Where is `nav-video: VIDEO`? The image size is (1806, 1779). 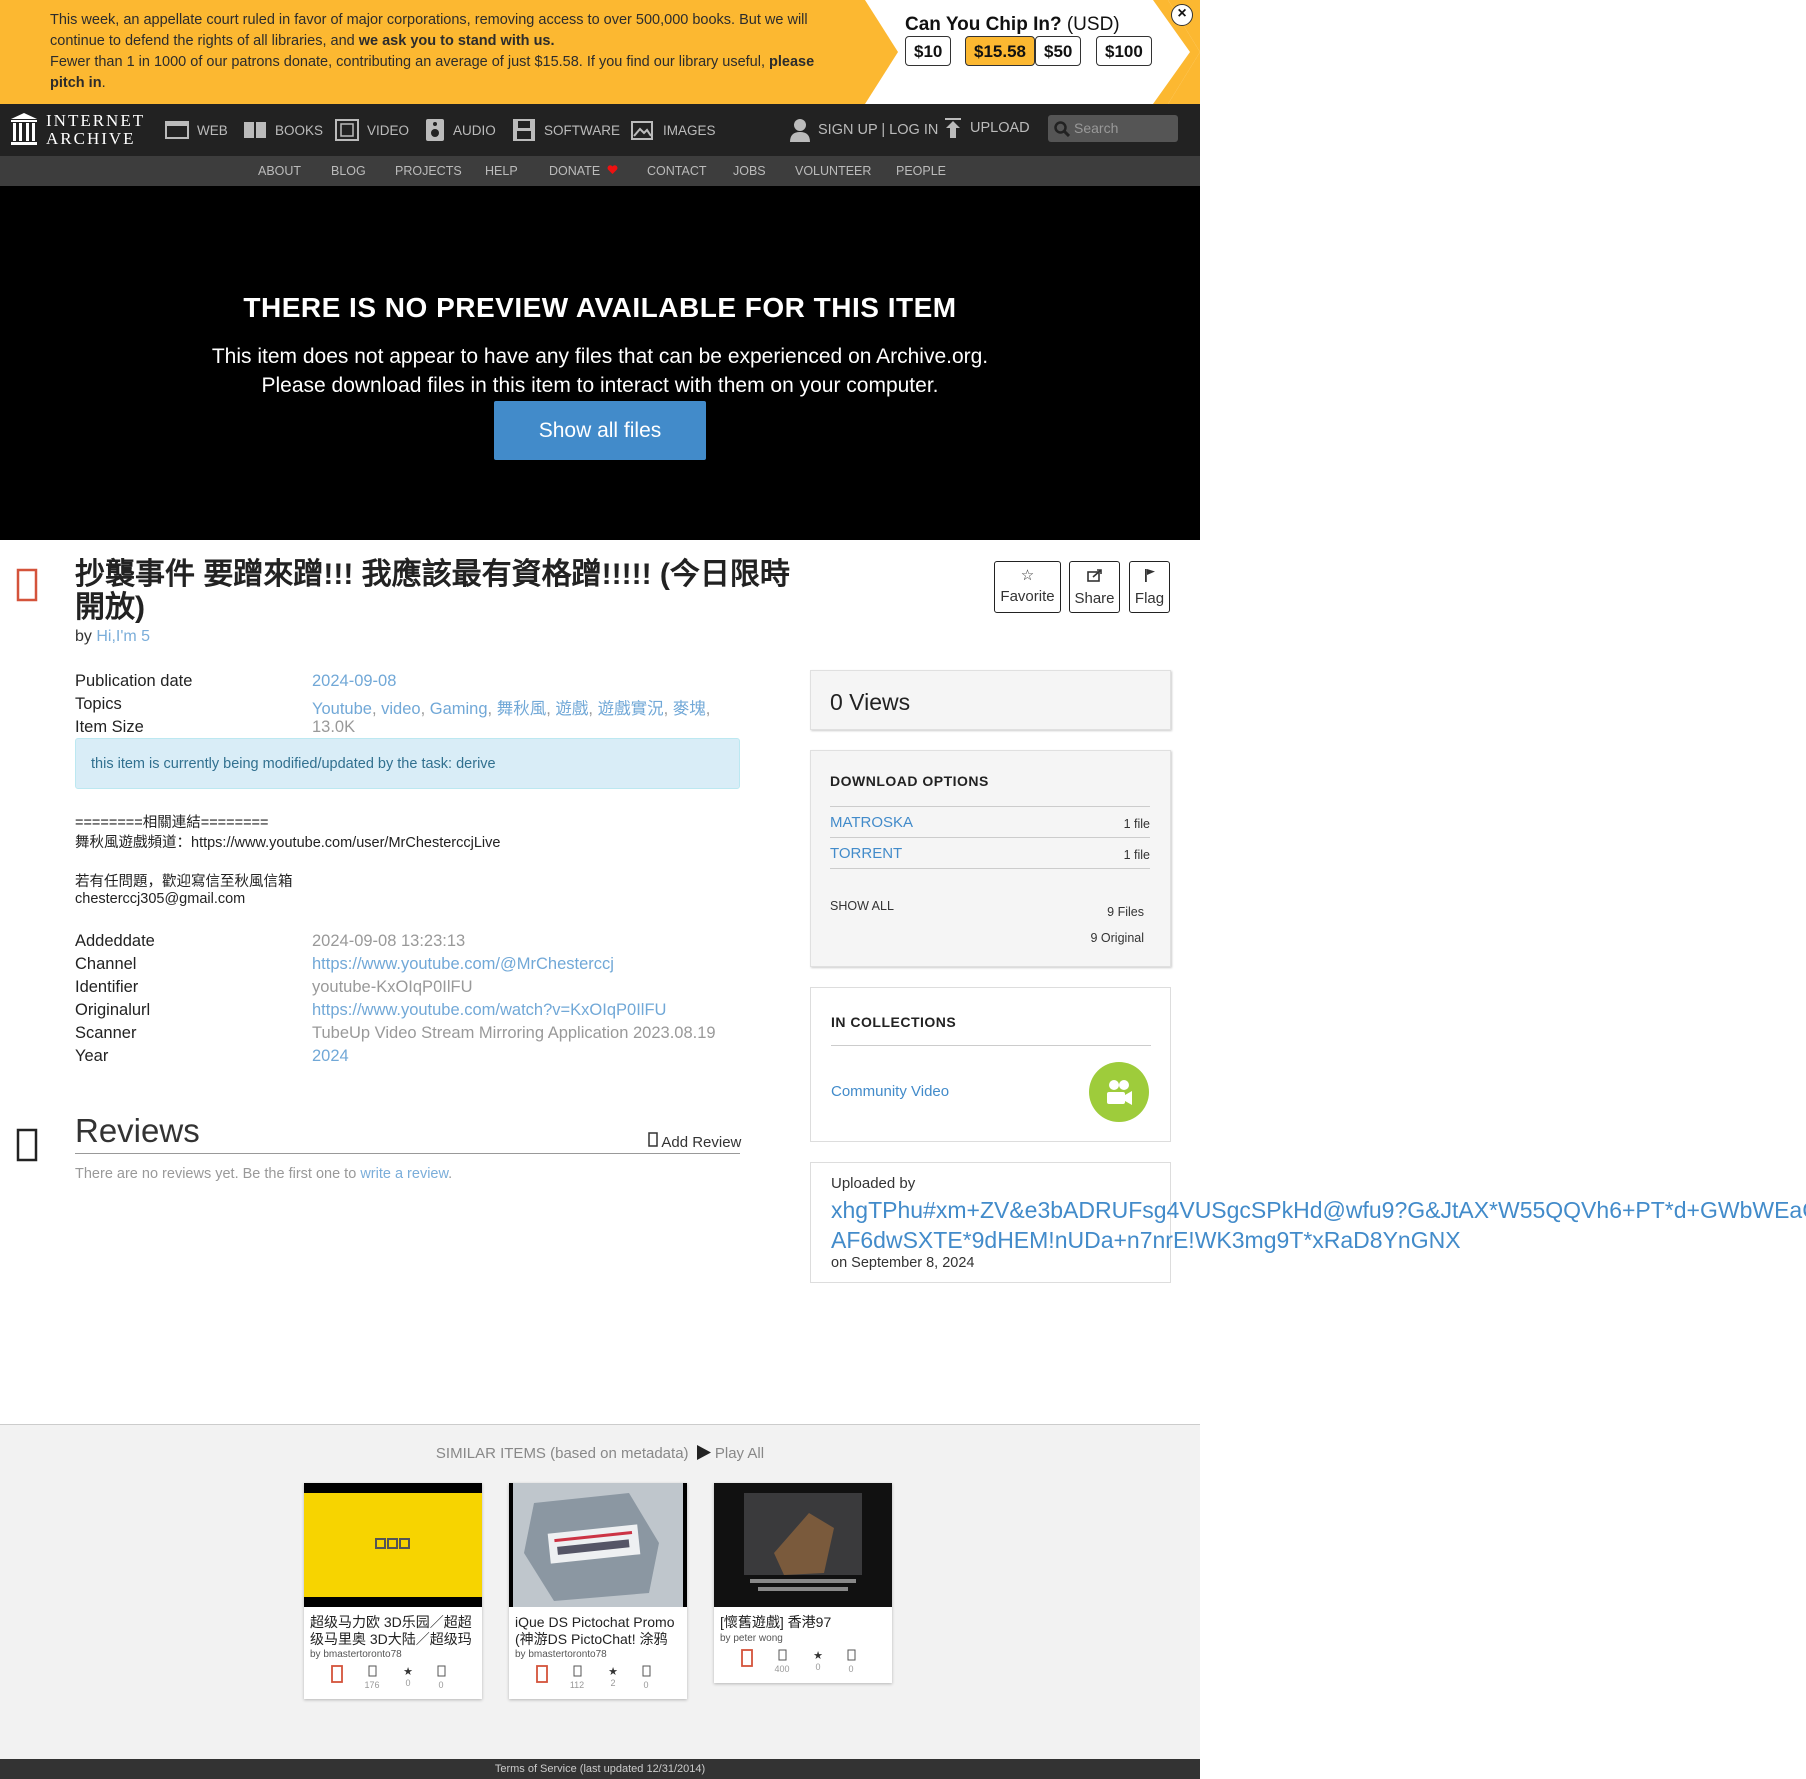
nav-video: VIDEO is located at coordinates (372, 130).